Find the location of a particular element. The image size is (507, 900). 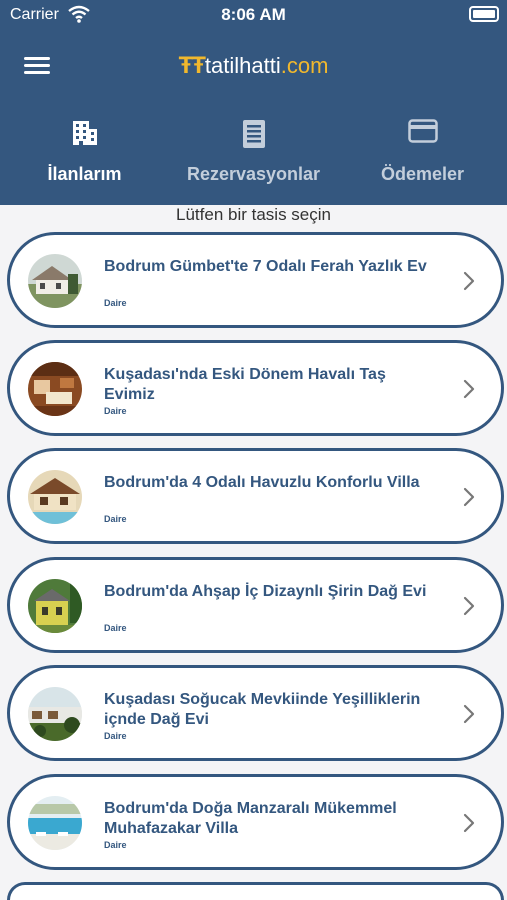

listing-title: Bodrum Gümbet'te 7 Odalı Ferah Yazlık Ev is located at coordinates (265, 266).